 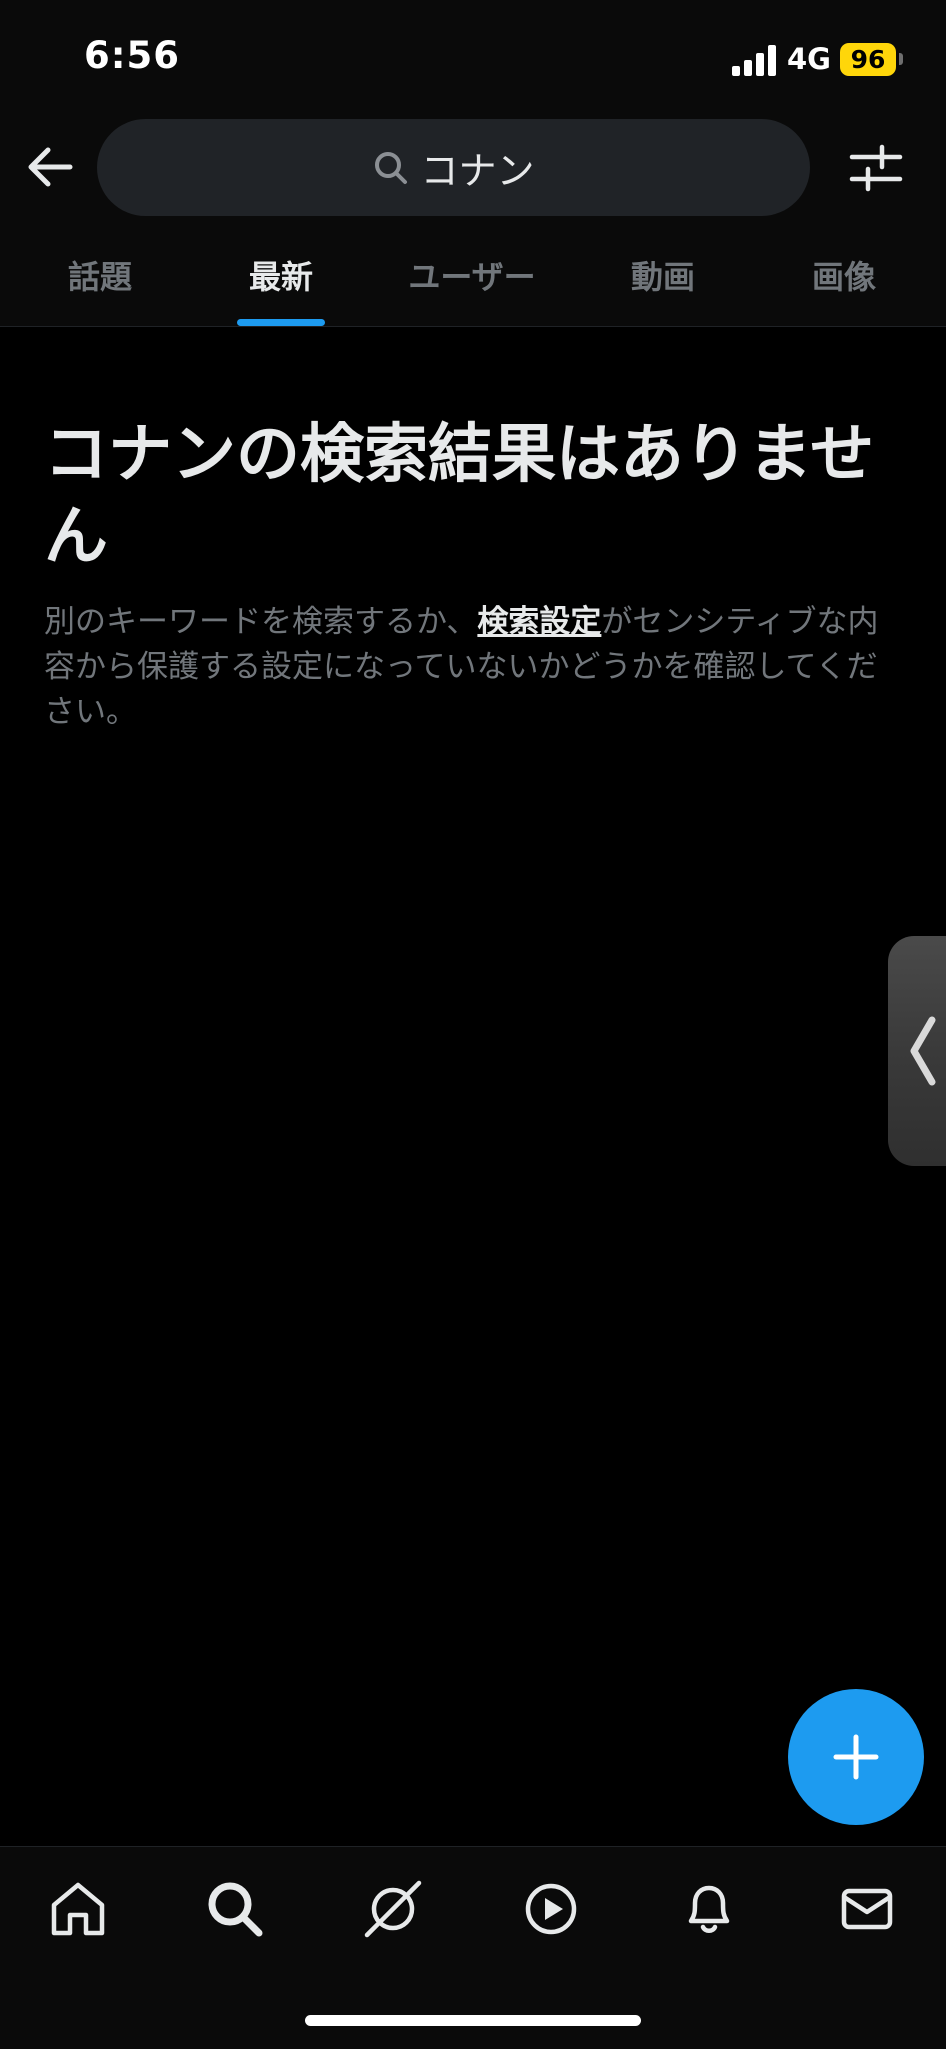 I want to click on home-indicator, so click(x=473, y=2020).